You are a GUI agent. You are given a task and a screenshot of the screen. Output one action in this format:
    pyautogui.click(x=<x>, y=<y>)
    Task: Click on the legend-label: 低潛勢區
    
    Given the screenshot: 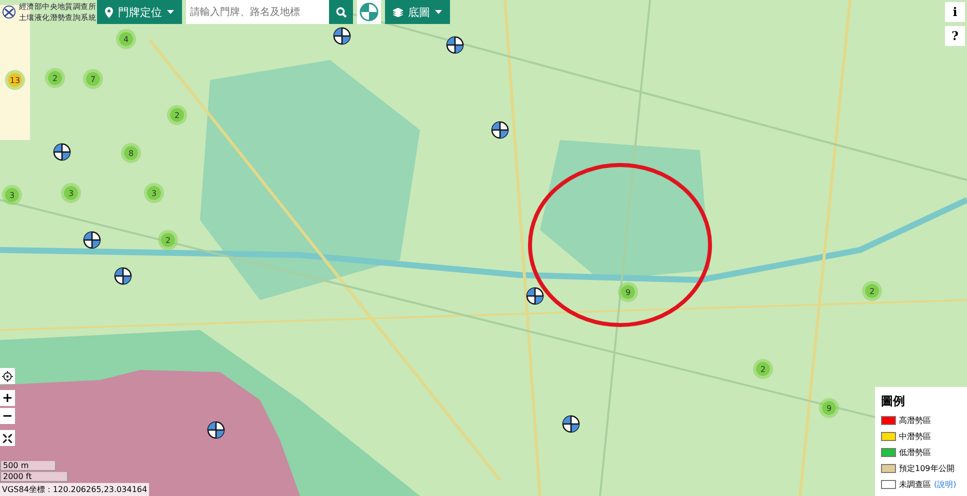 What is the action you would take?
    pyautogui.click(x=915, y=452)
    